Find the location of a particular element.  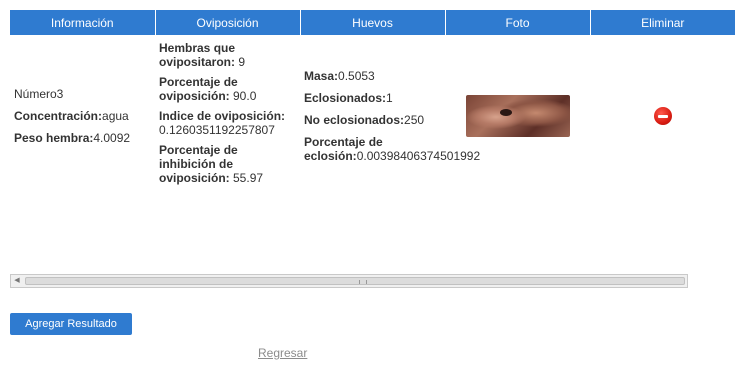

peso-value: 4.0092 is located at coordinates (112, 138).